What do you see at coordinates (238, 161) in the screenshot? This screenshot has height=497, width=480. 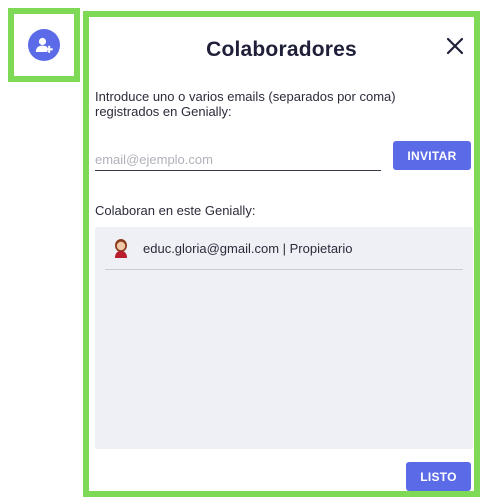 I see `email-input` at bounding box center [238, 161].